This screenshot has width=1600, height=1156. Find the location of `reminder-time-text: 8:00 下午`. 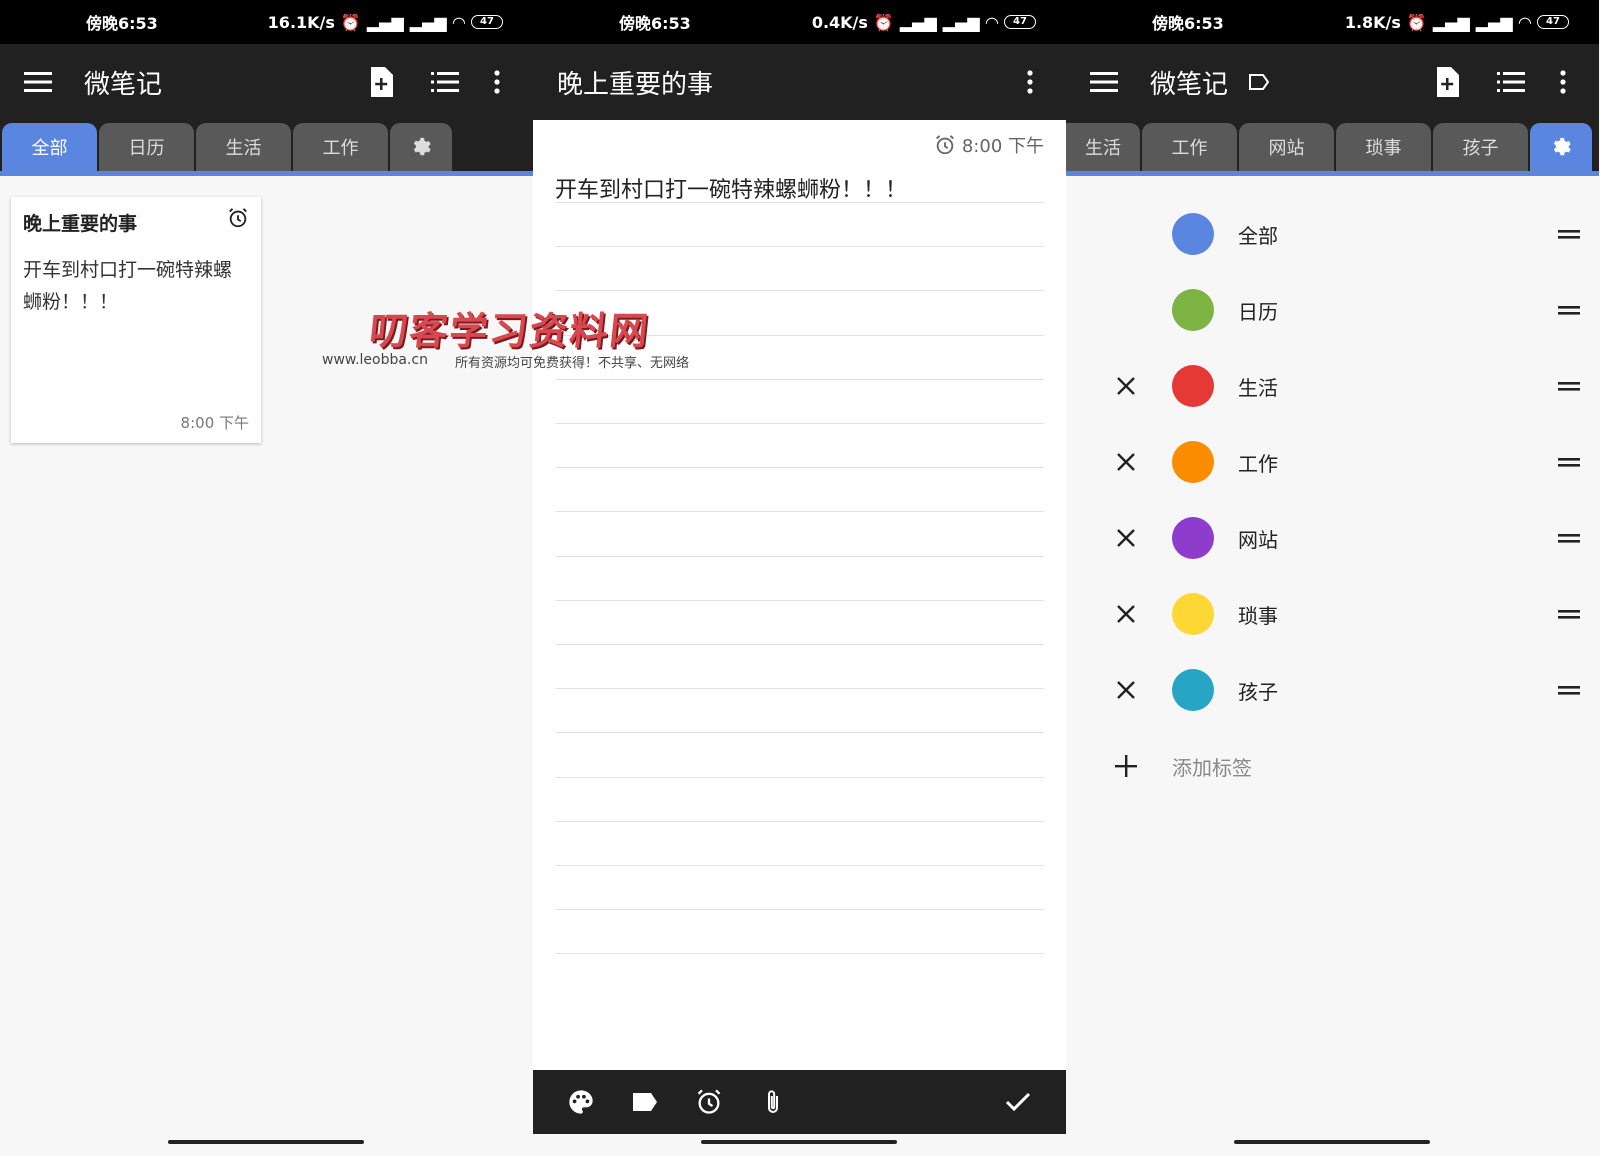

reminder-time-text: 8:00 下午 is located at coordinates (1002, 146).